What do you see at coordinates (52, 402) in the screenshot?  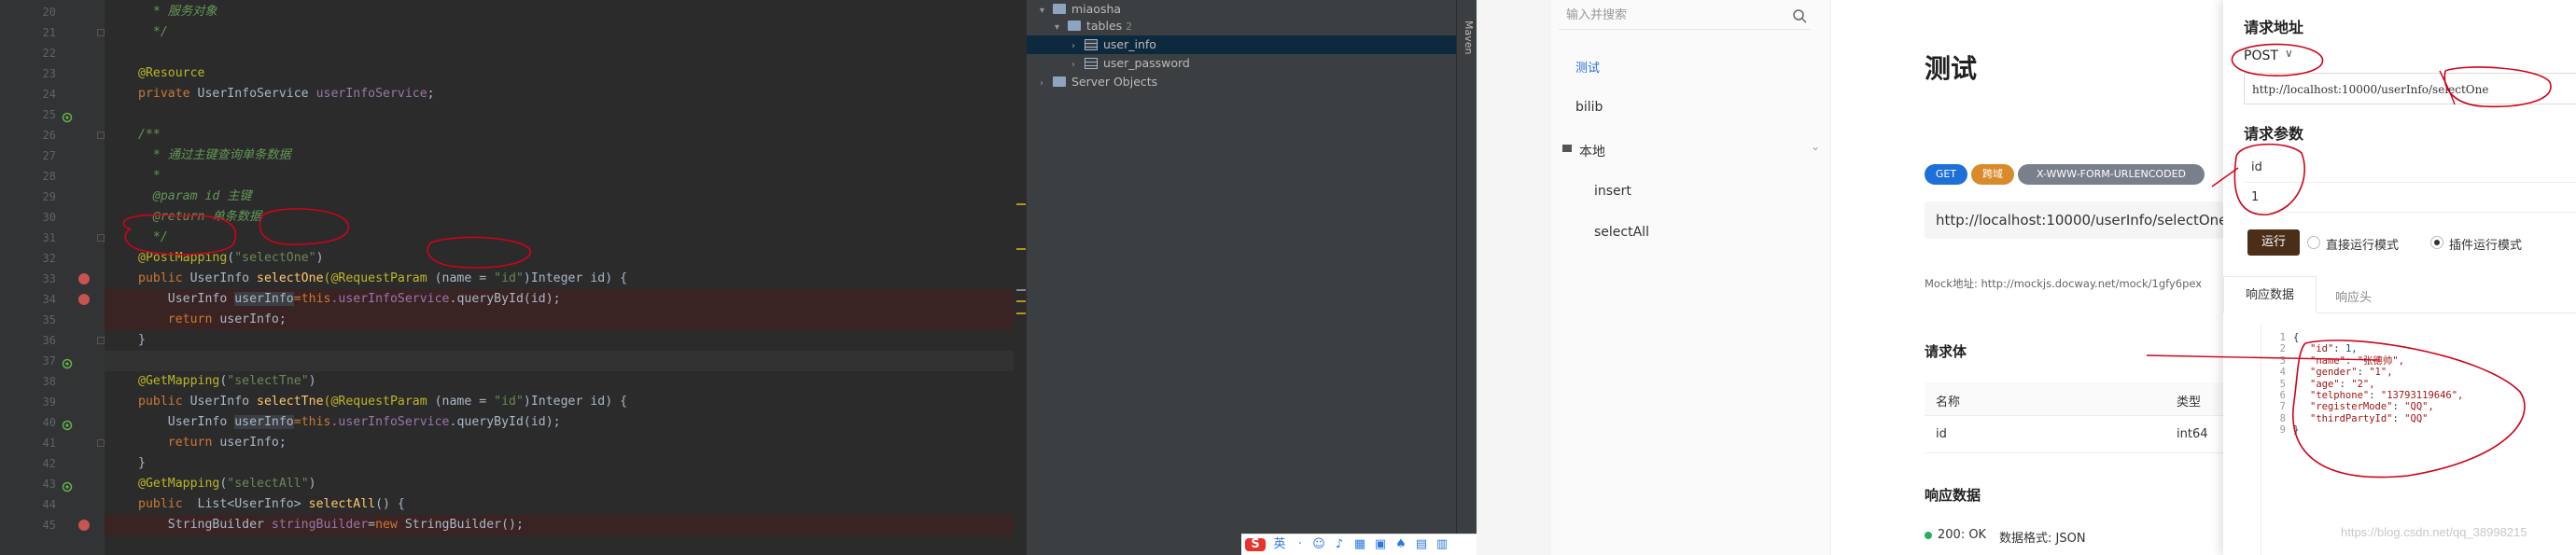 I see `gutter-line: 39` at bounding box center [52, 402].